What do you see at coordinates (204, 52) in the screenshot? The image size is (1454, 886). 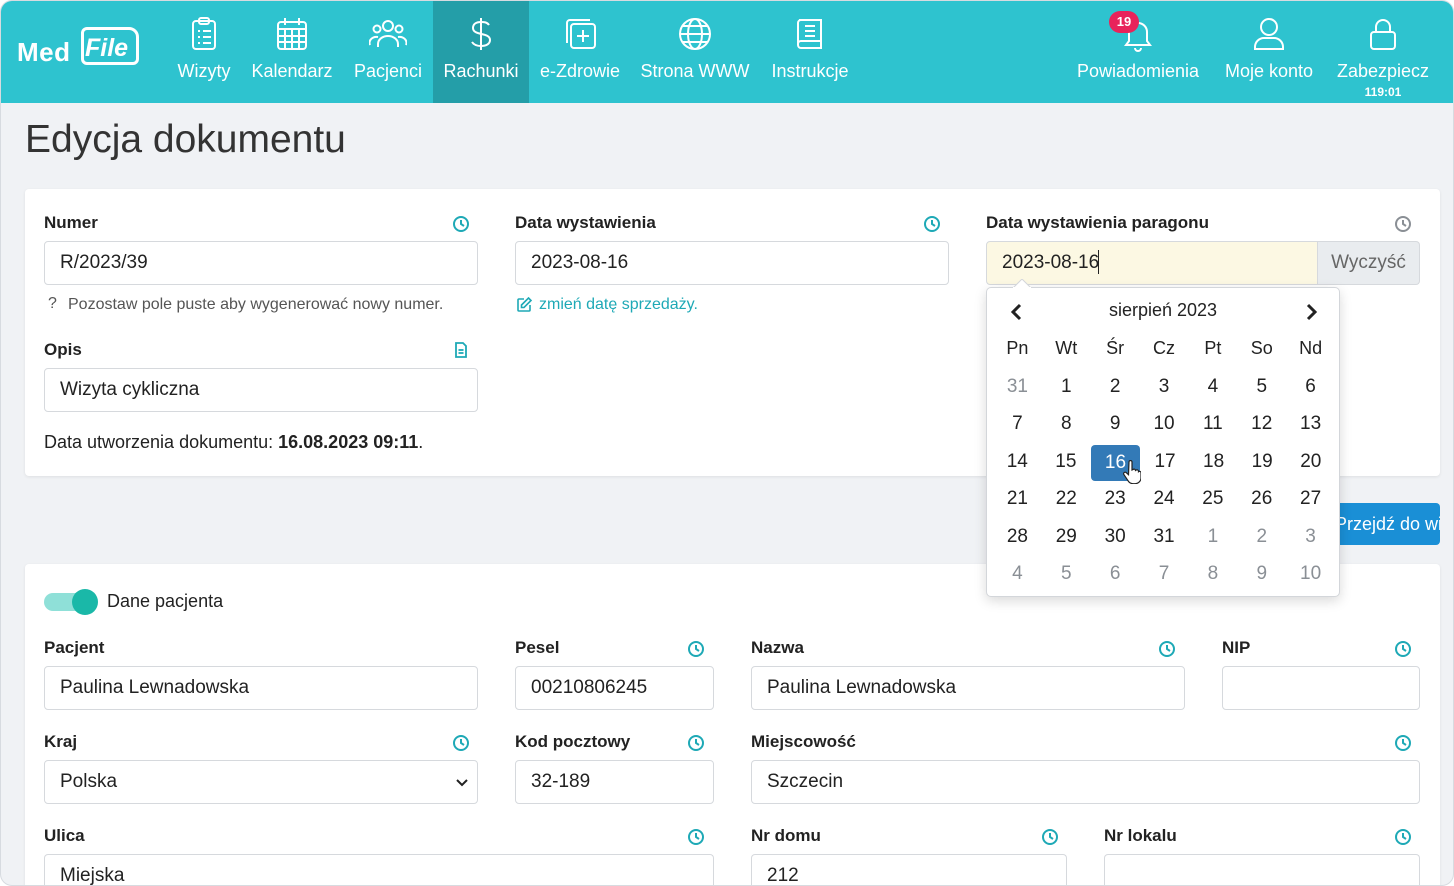 I see `nav-item-wizyty: Wizyty` at bounding box center [204, 52].